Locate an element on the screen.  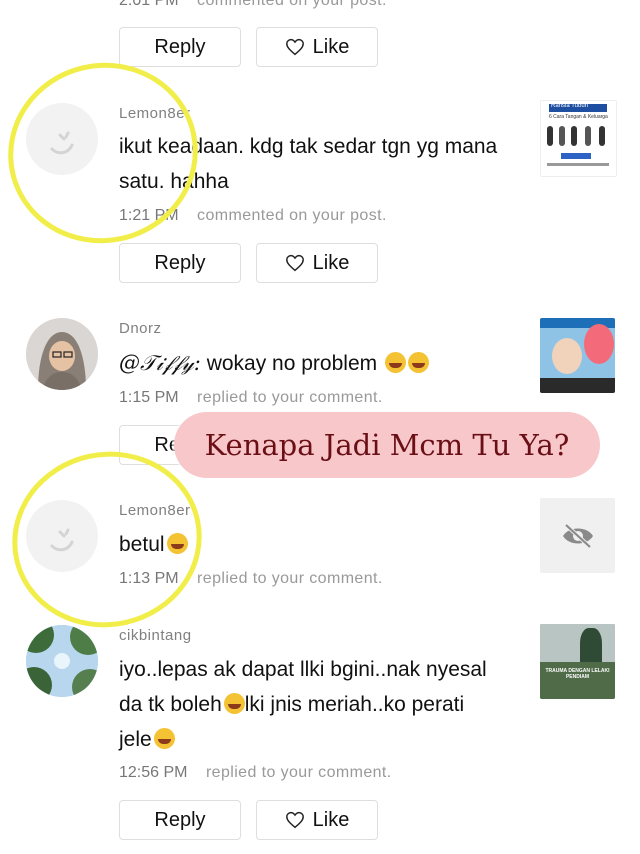
comment-meta: 1:15 PM replied to your comment. is located at coordinates (251, 398).